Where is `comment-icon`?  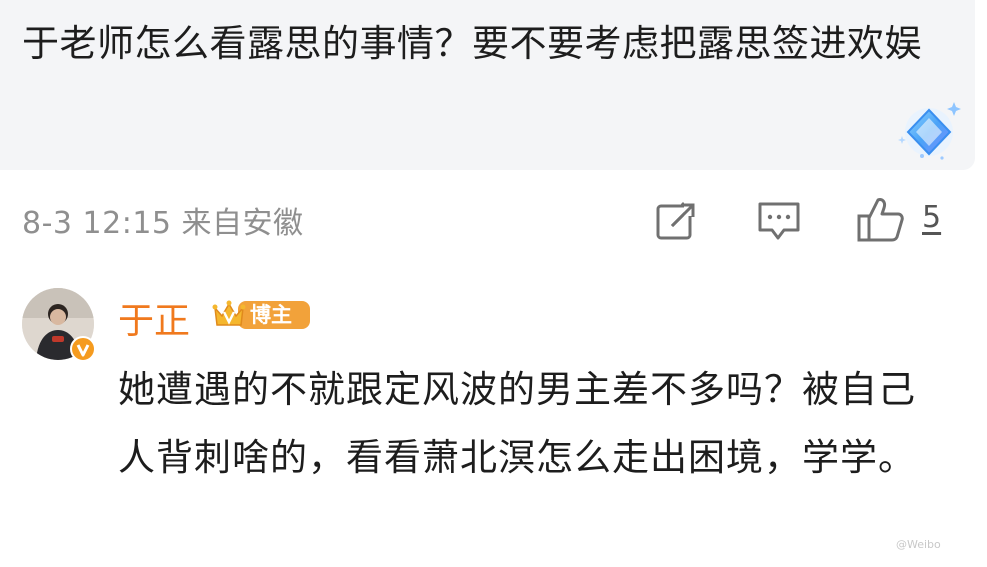
comment-icon is located at coordinates (779, 221).